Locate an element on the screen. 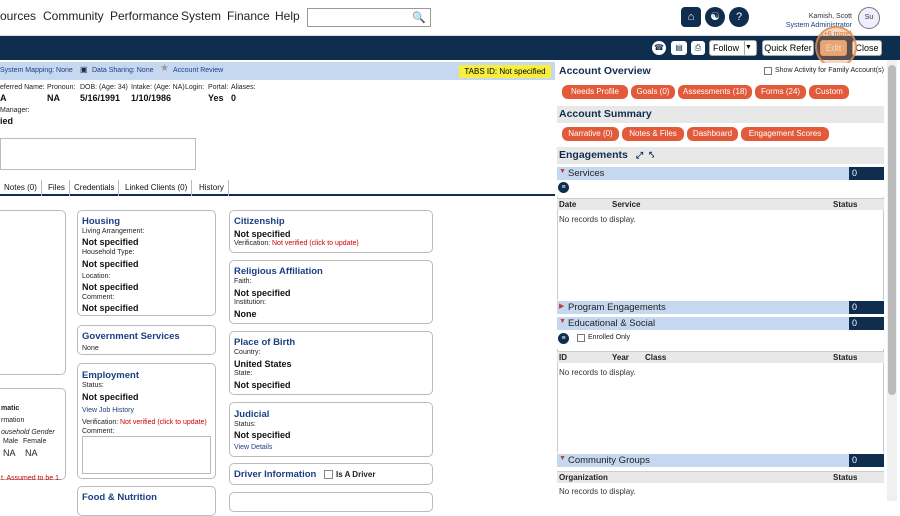 This screenshot has height=516, width=900. program-engagements-section: ▶ Program Engagements 0 is located at coordinates (720, 307).